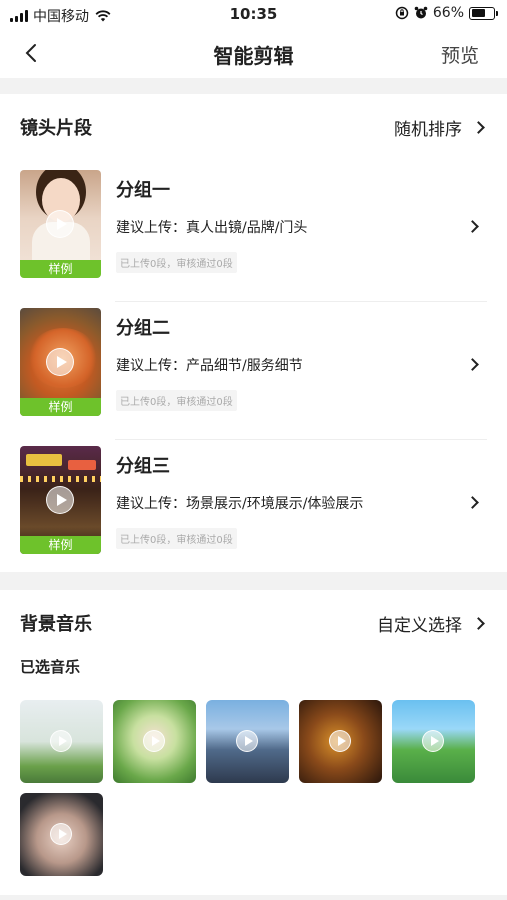 This screenshot has height=900, width=507. I want to click on status-bar: 中国移动 10:35 66%, so click(253, 14).